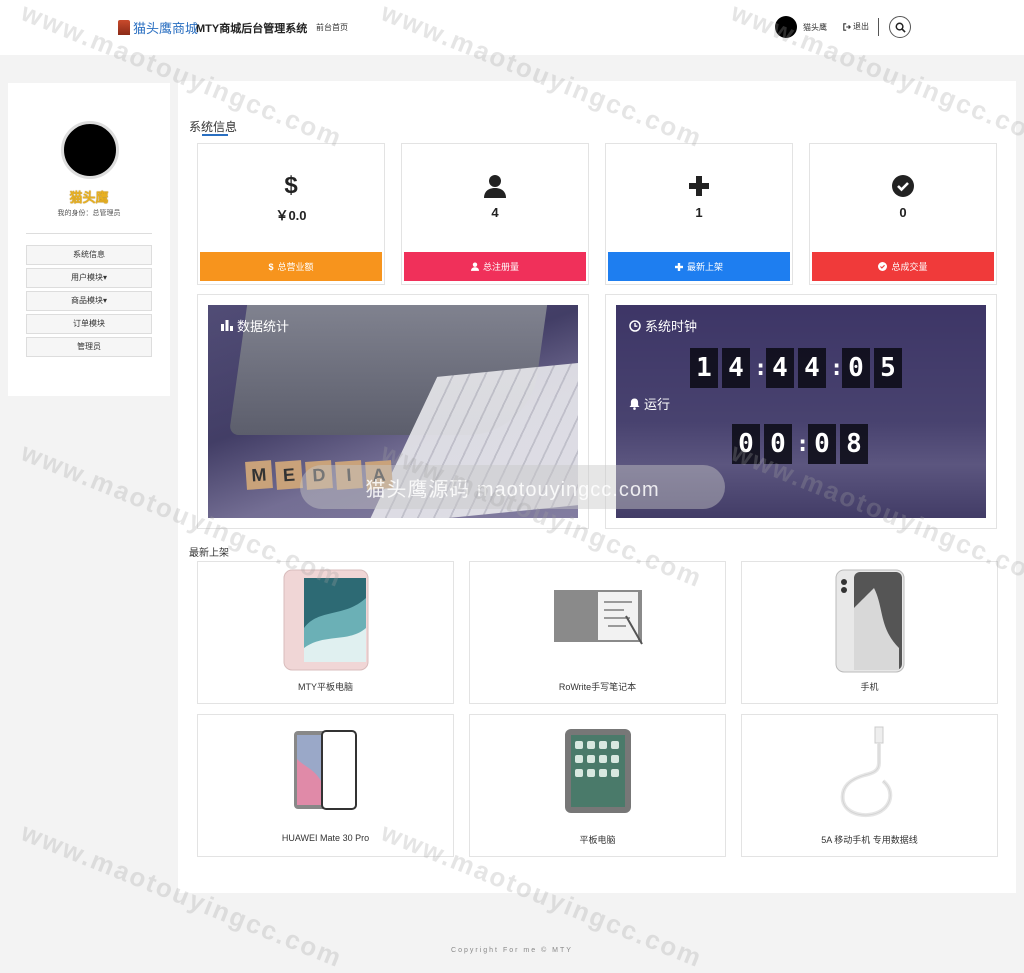 This screenshot has height=973, width=1024. Describe the element at coordinates (869, 840) in the screenshot. I see `product-name: 5A 移动手机 专用数据线` at that location.